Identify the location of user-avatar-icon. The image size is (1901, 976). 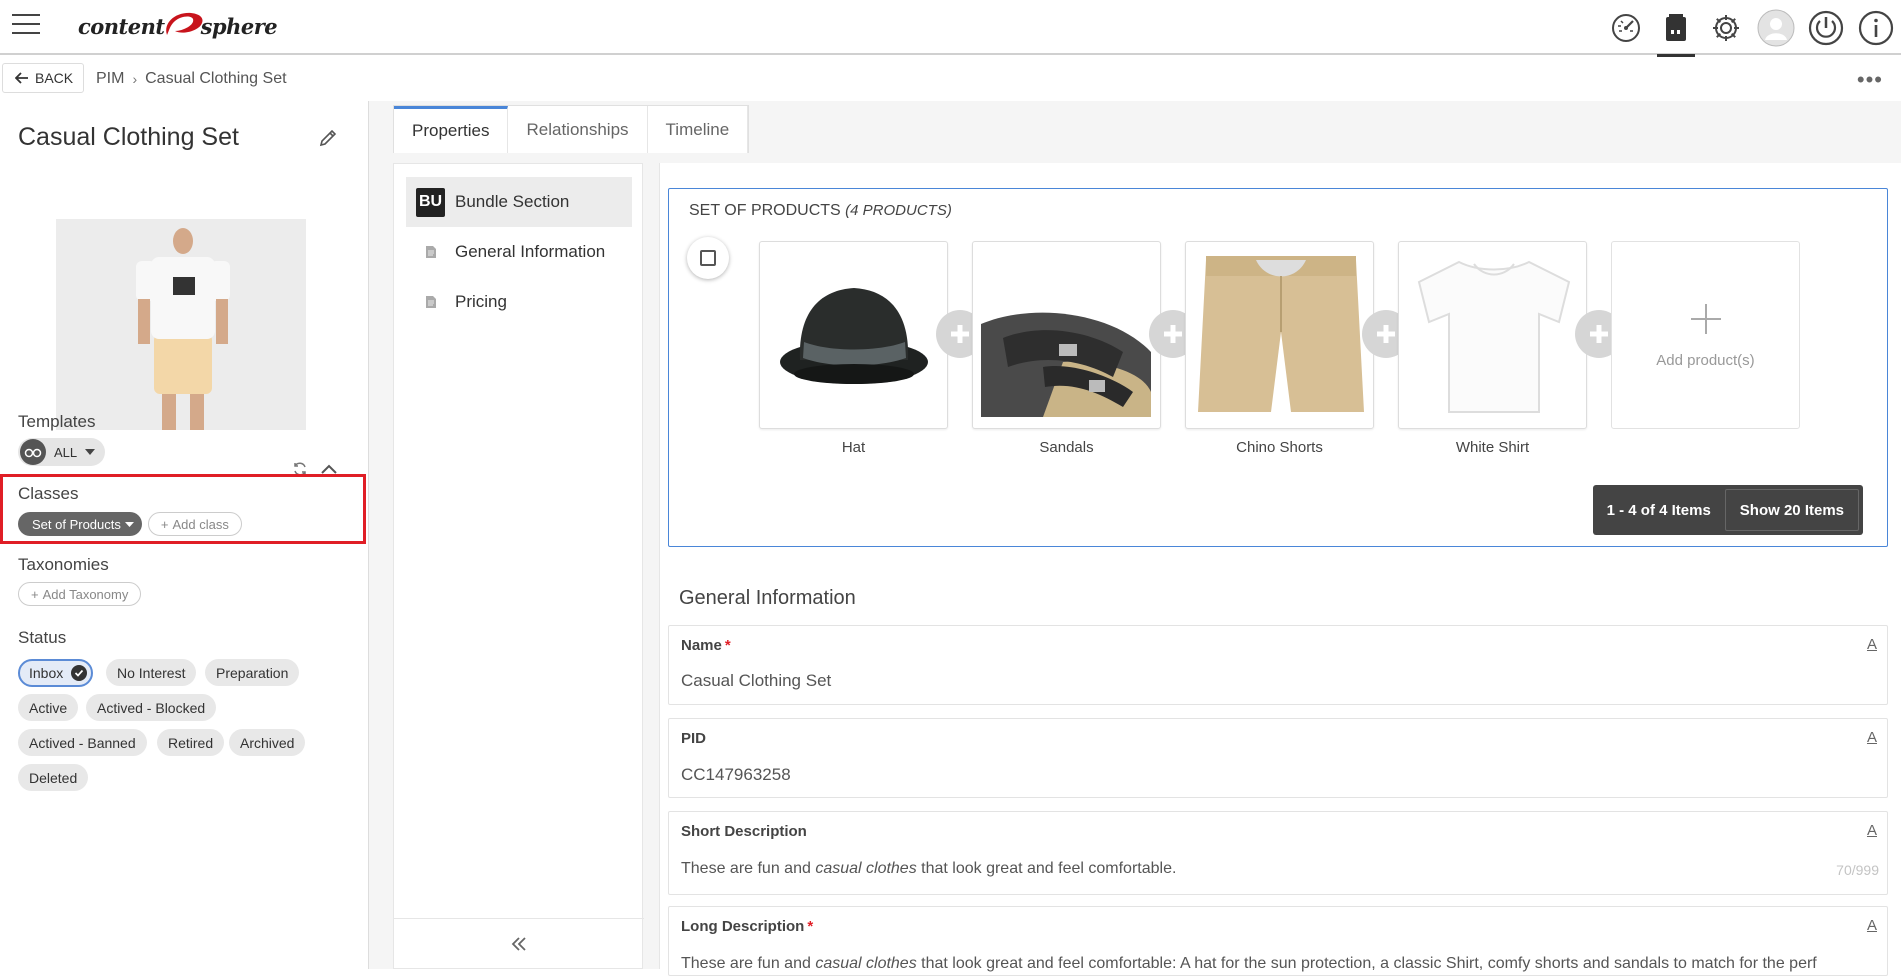
(1776, 27).